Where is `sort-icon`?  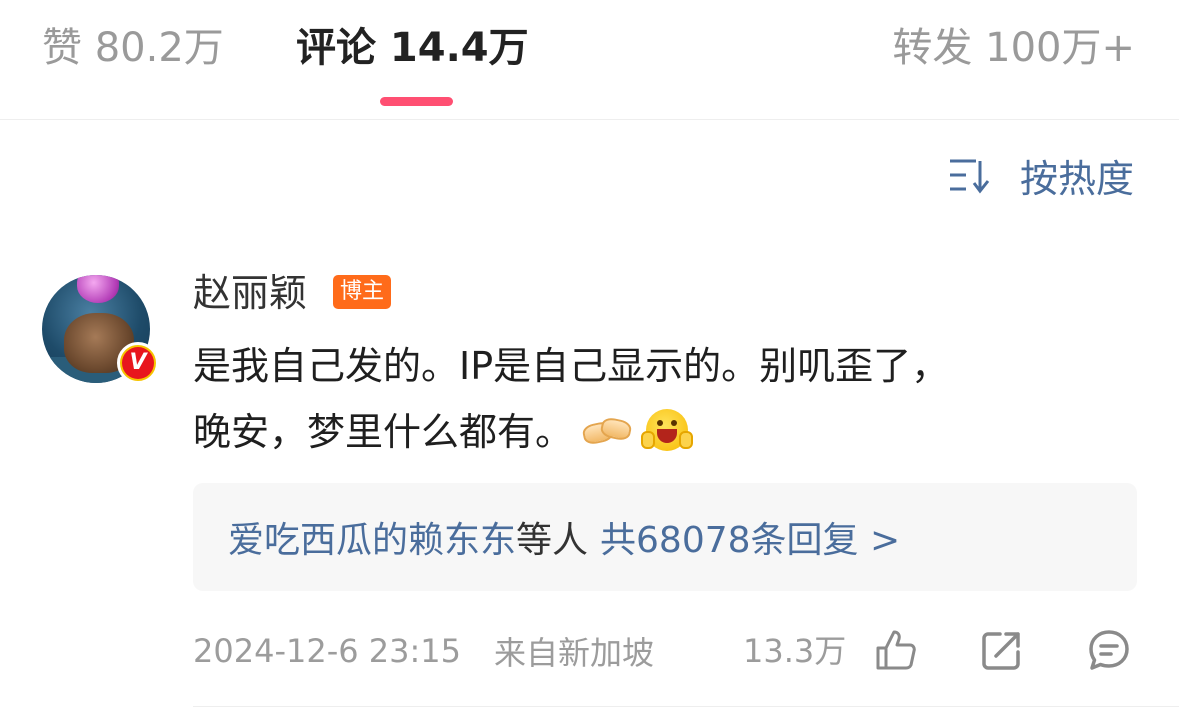
sort-icon is located at coordinates (969, 176).